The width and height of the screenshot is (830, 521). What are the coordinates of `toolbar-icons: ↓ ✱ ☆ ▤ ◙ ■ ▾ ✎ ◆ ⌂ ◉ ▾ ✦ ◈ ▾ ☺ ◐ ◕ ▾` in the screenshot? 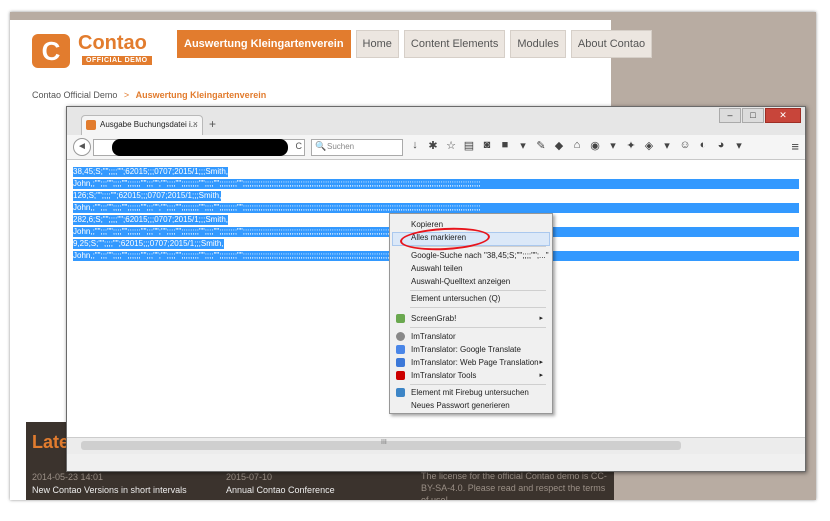 It's located at (577, 145).